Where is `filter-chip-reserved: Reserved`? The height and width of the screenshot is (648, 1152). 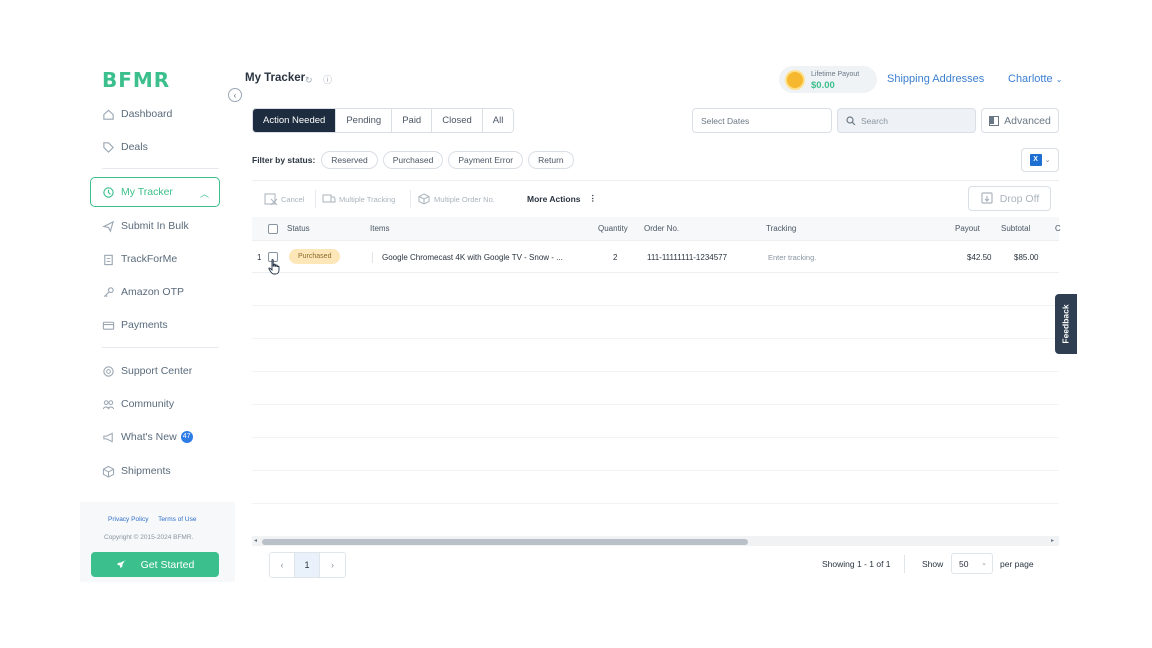
filter-chip-reserved: Reserved is located at coordinates (349, 160).